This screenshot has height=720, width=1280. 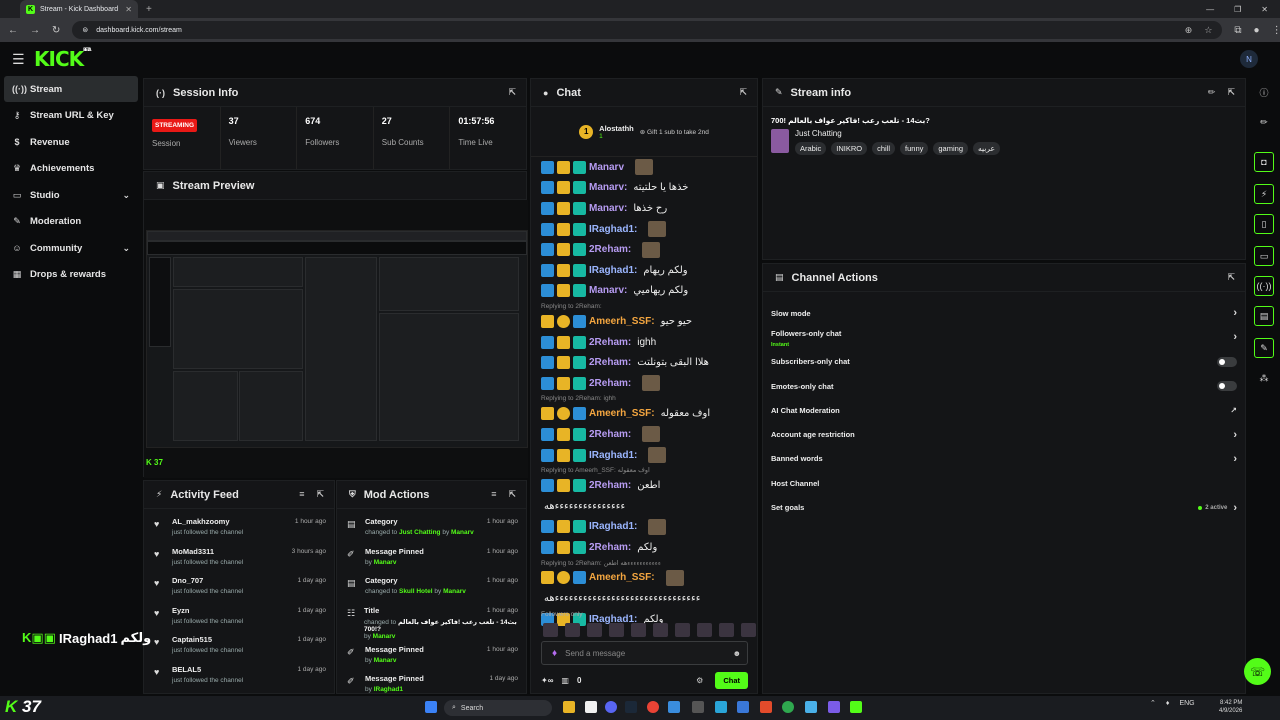 What do you see at coordinates (71, 169) in the screenshot?
I see `sidebar-item-achievements: ♛ Achievements` at bounding box center [71, 169].